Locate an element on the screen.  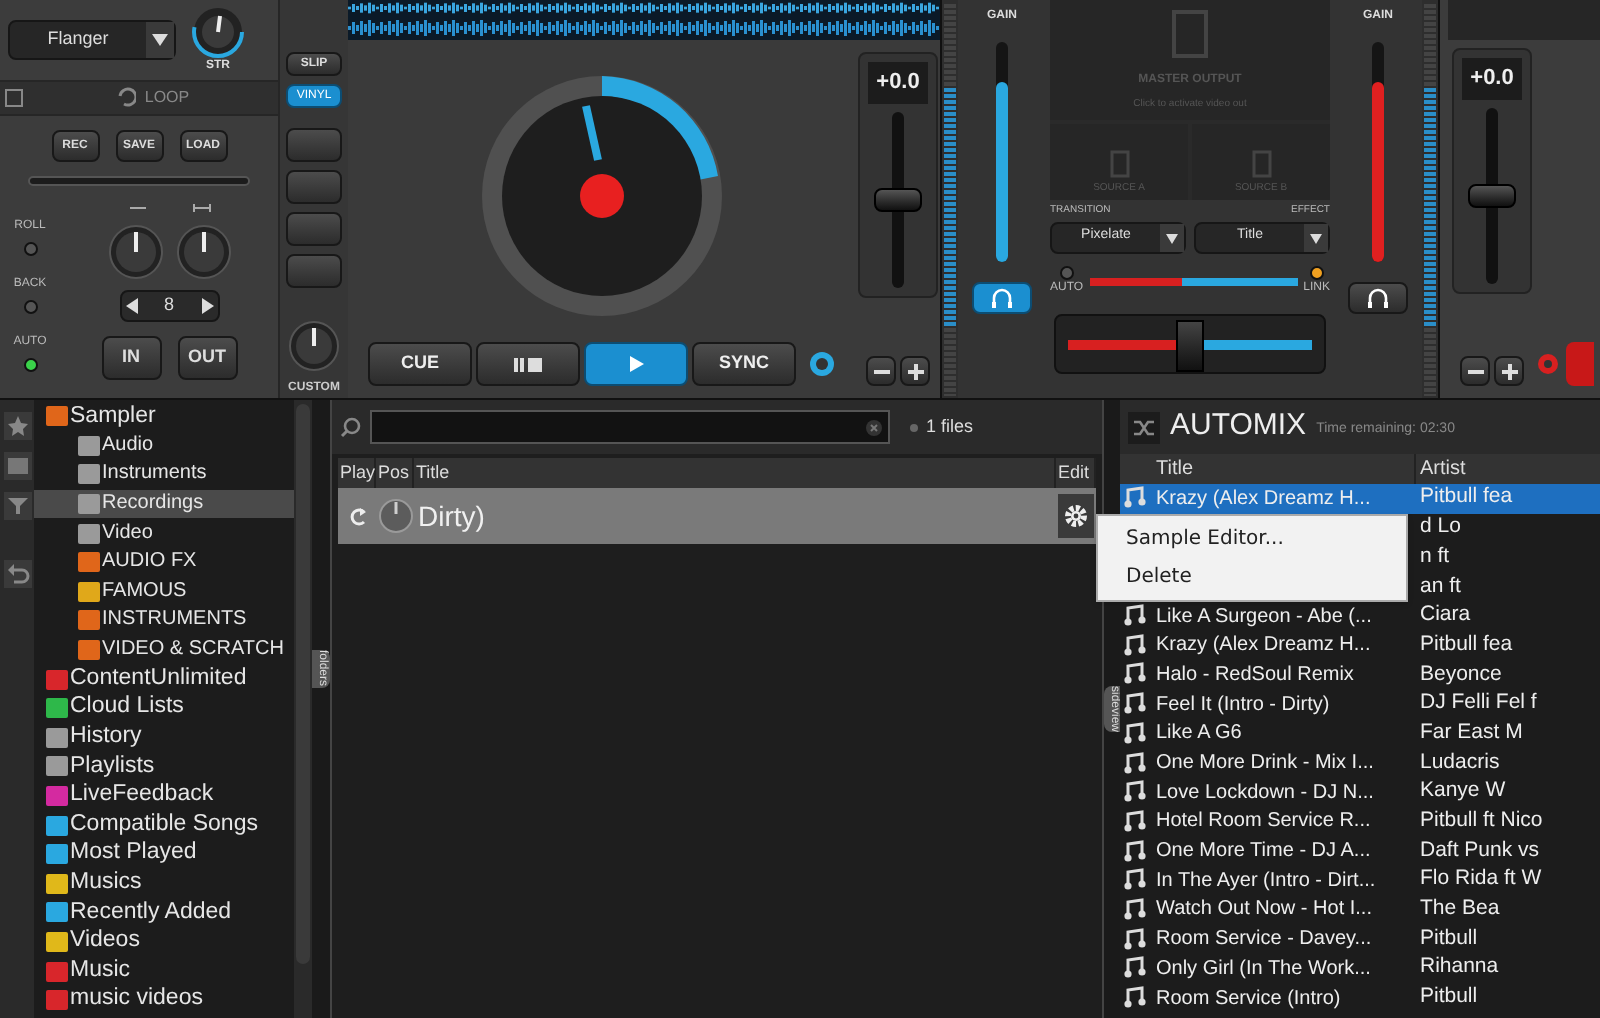
automix-row: In The Ayer (Intro - Dirt... Flo Rida ft W is located at coordinates (1376, 880).